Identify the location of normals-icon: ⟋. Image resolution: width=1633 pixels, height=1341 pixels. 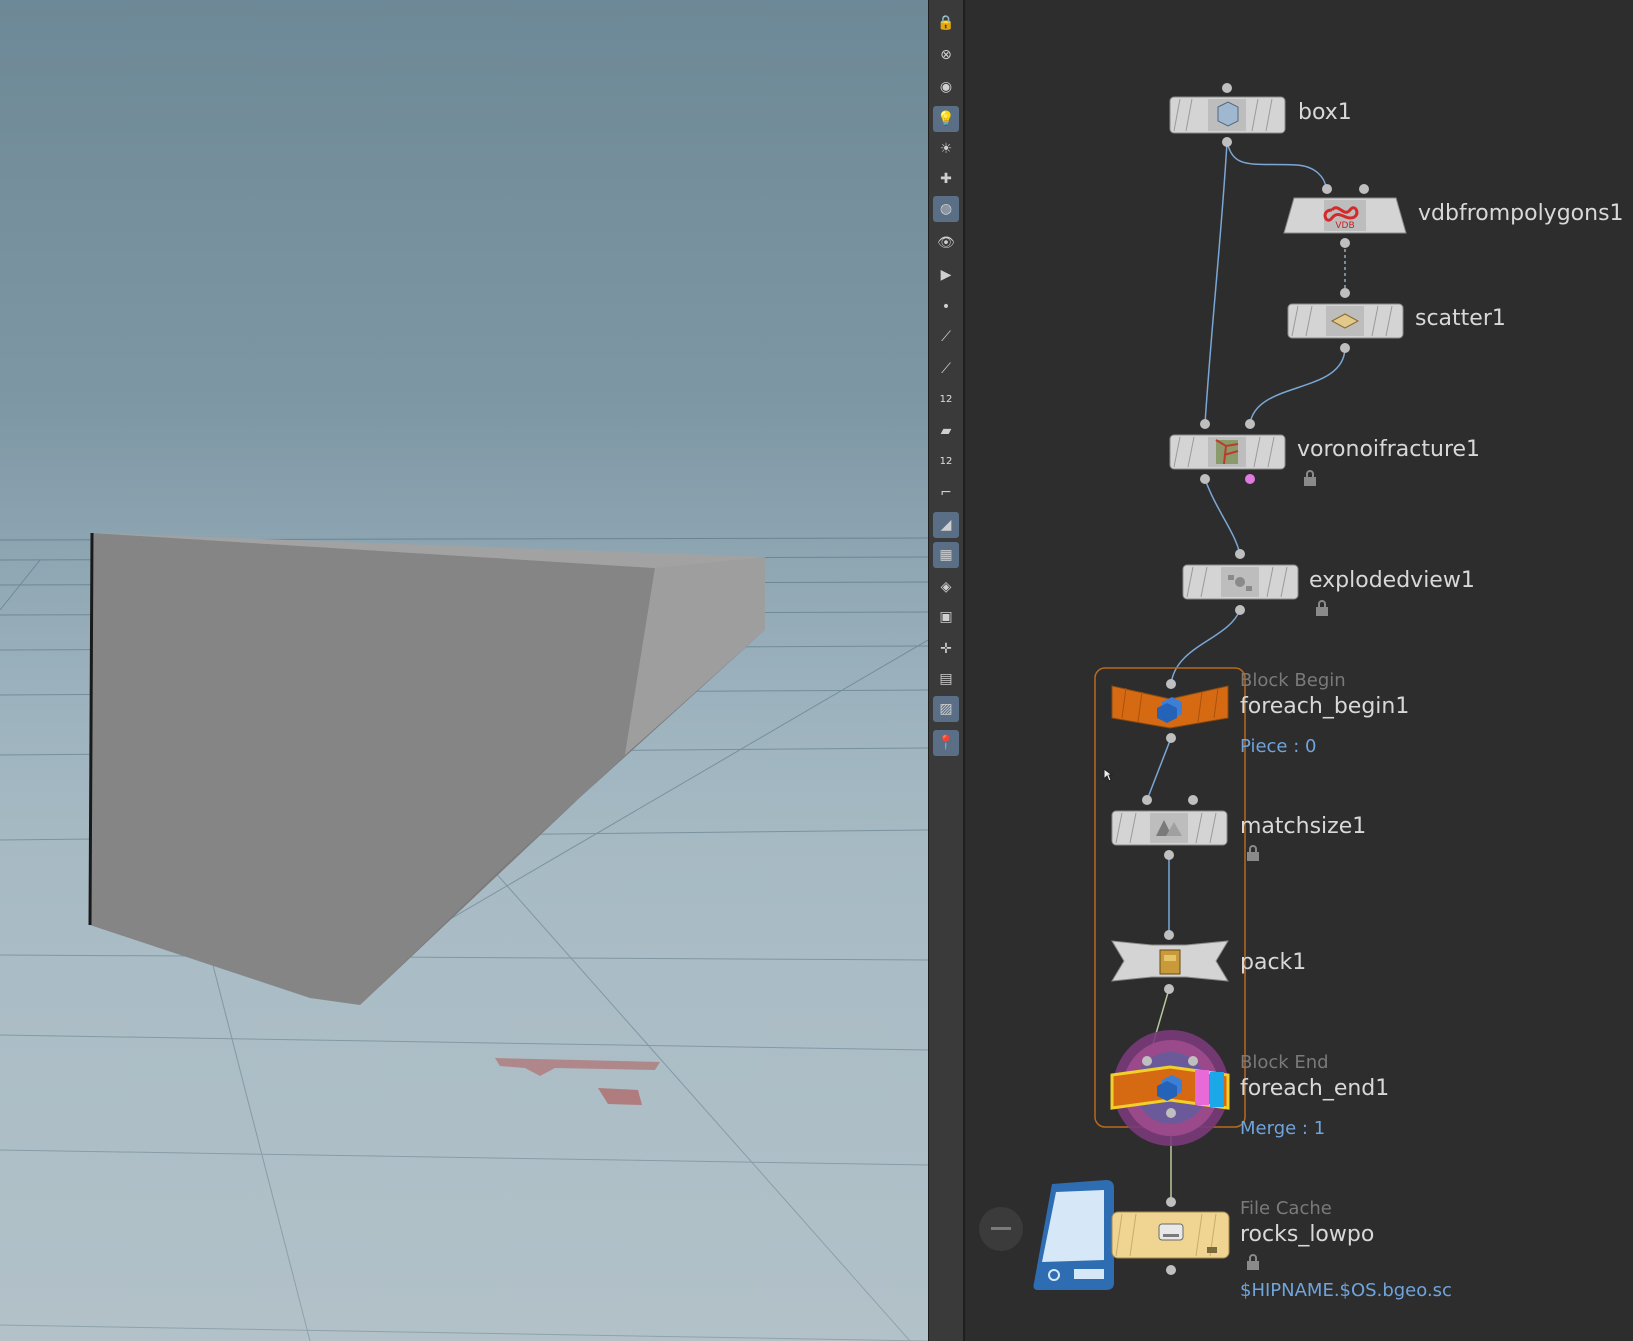
(946, 337).